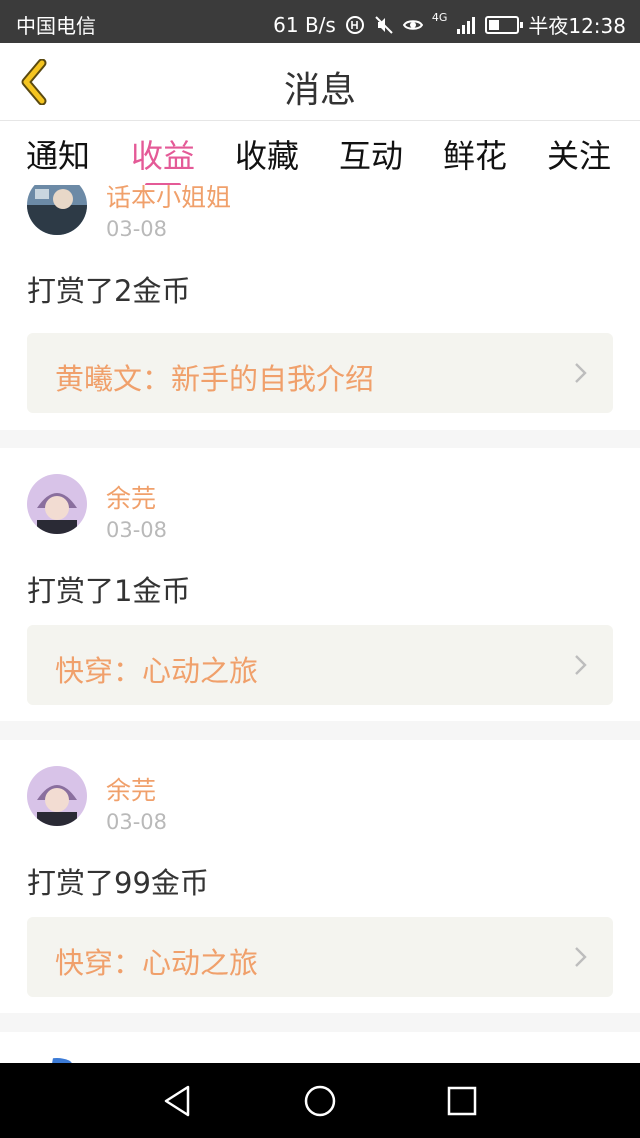 The width and height of the screenshot is (640, 1138). What do you see at coordinates (320, 1047) in the screenshot?
I see `message-card` at bounding box center [320, 1047].